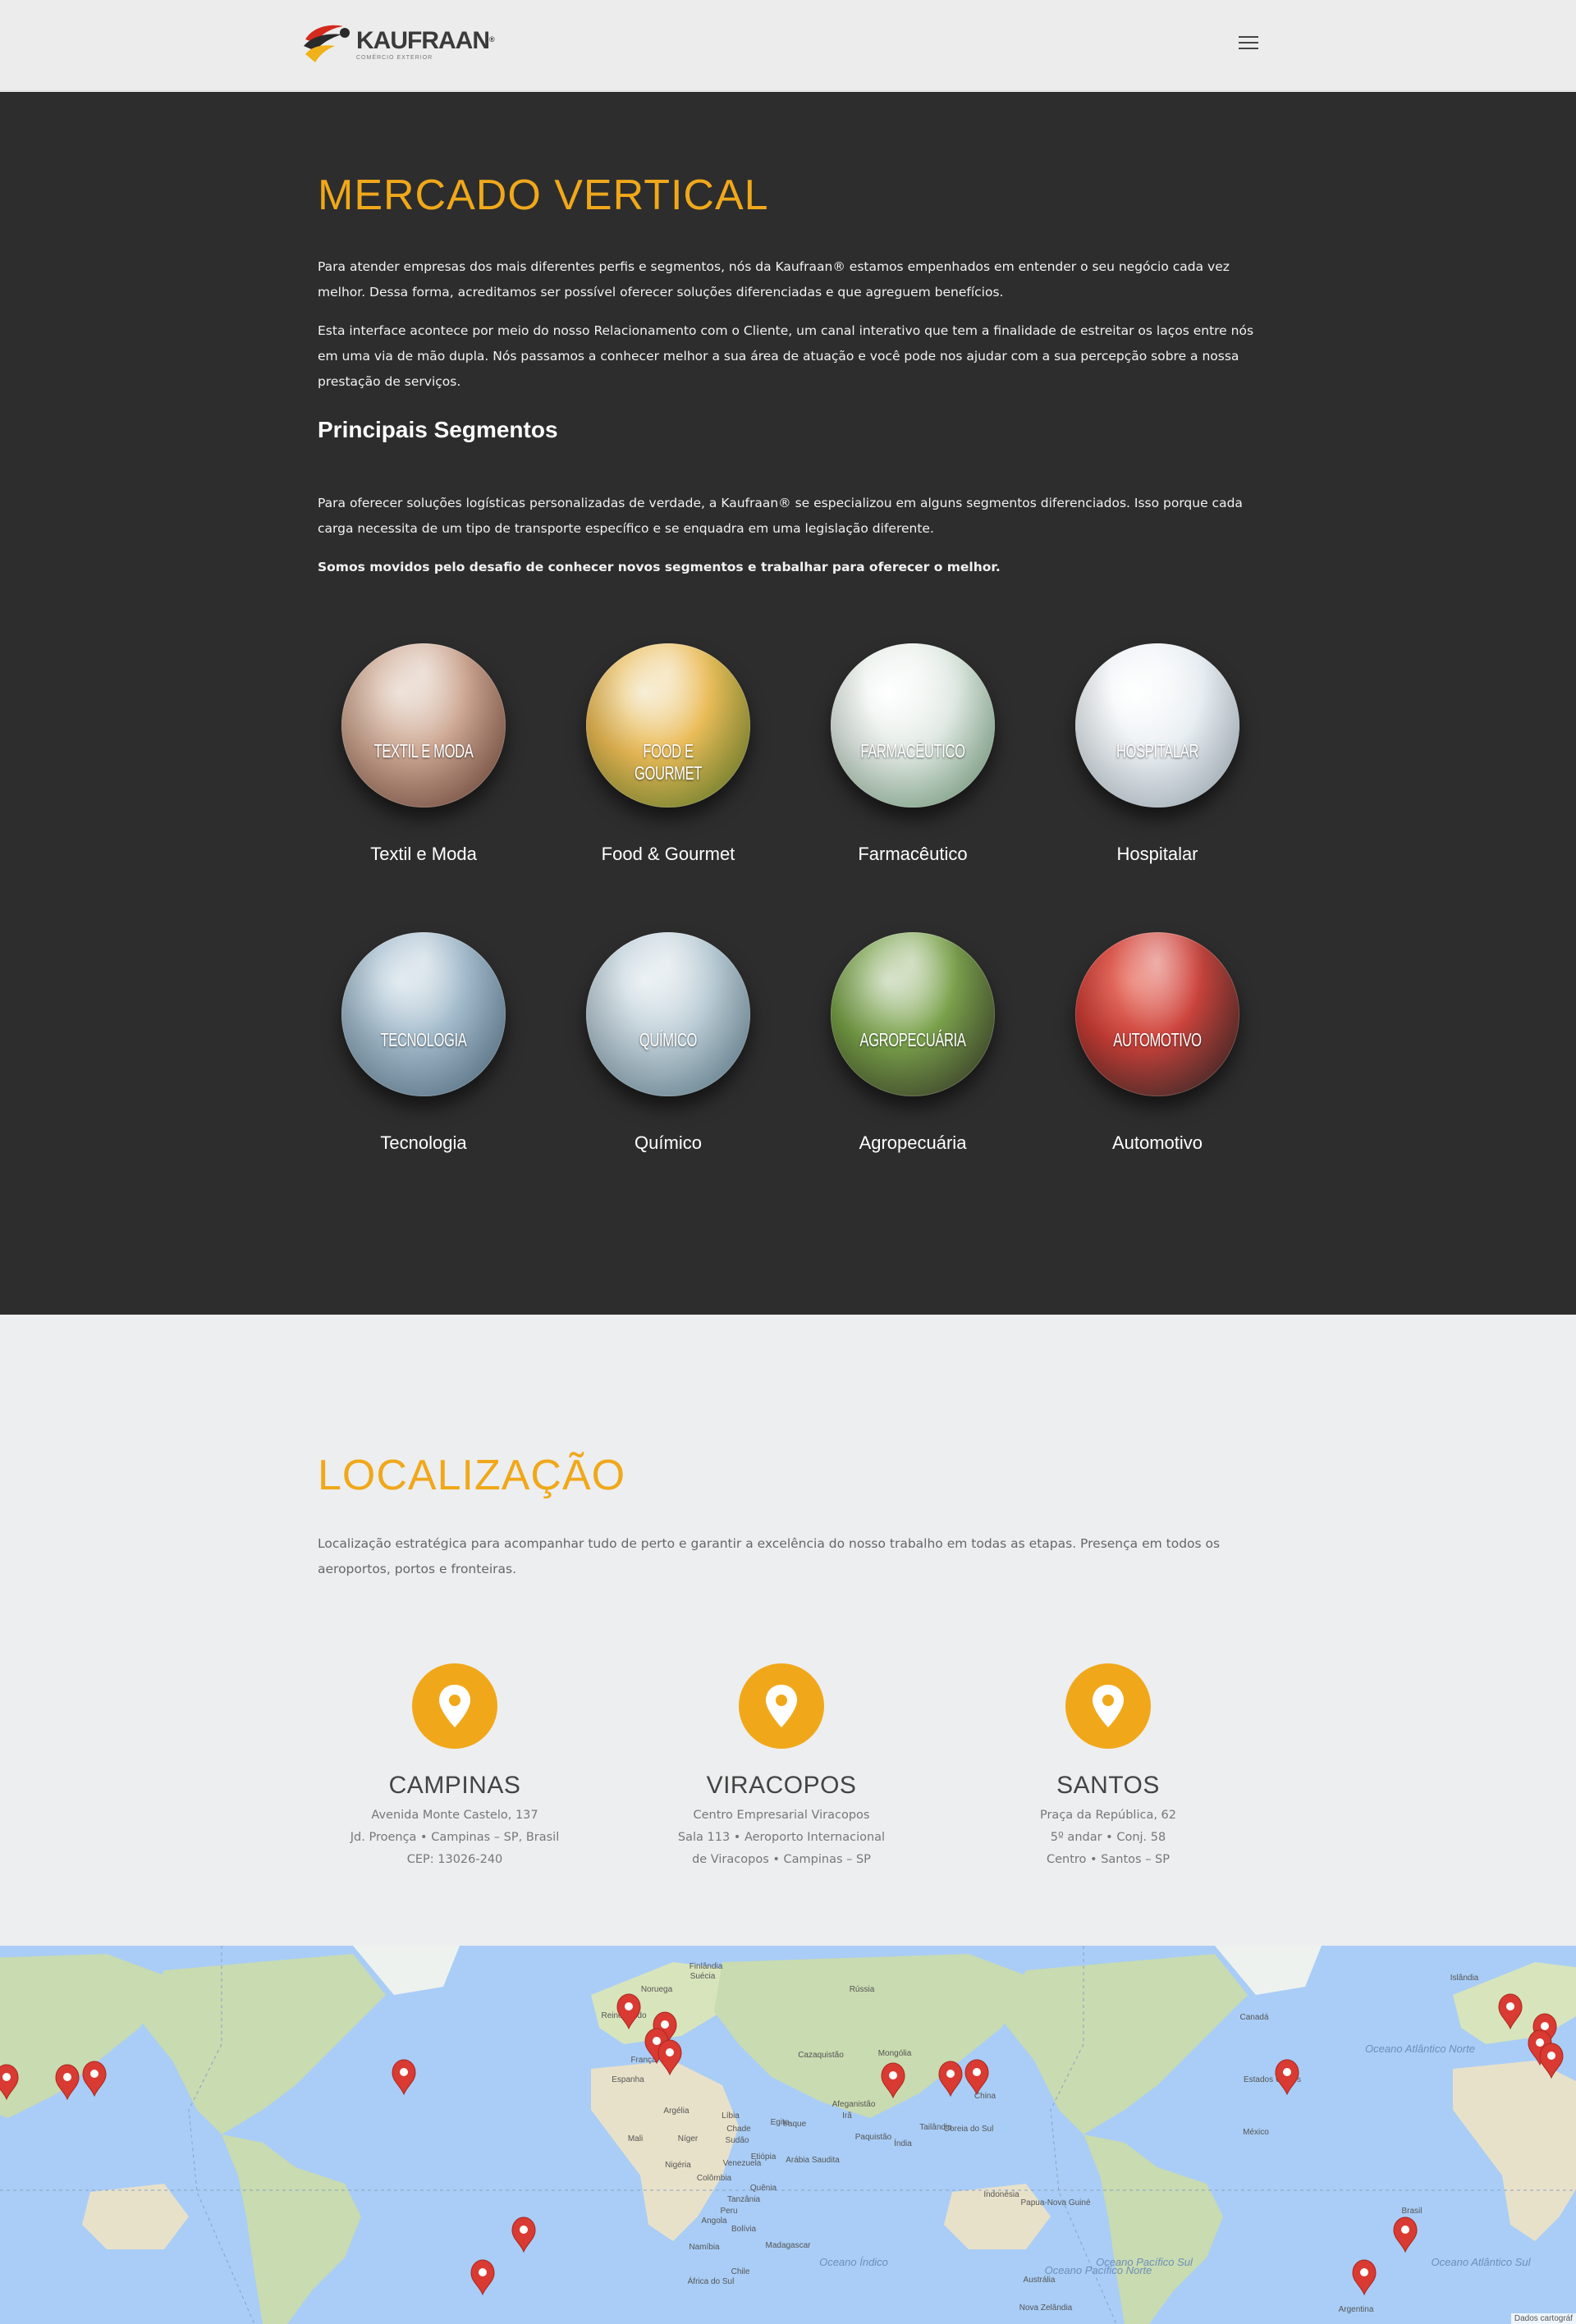  I want to click on country-label: Colômbia, so click(714, 2178).